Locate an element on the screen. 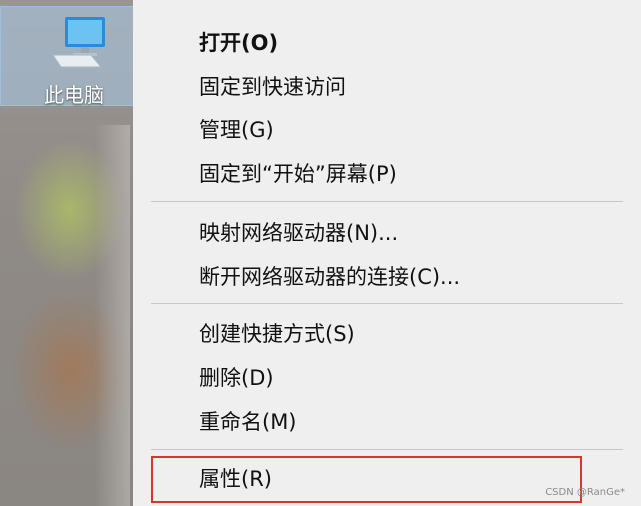 The height and width of the screenshot is (506, 641). properties-highlight-box is located at coordinates (366, 479).